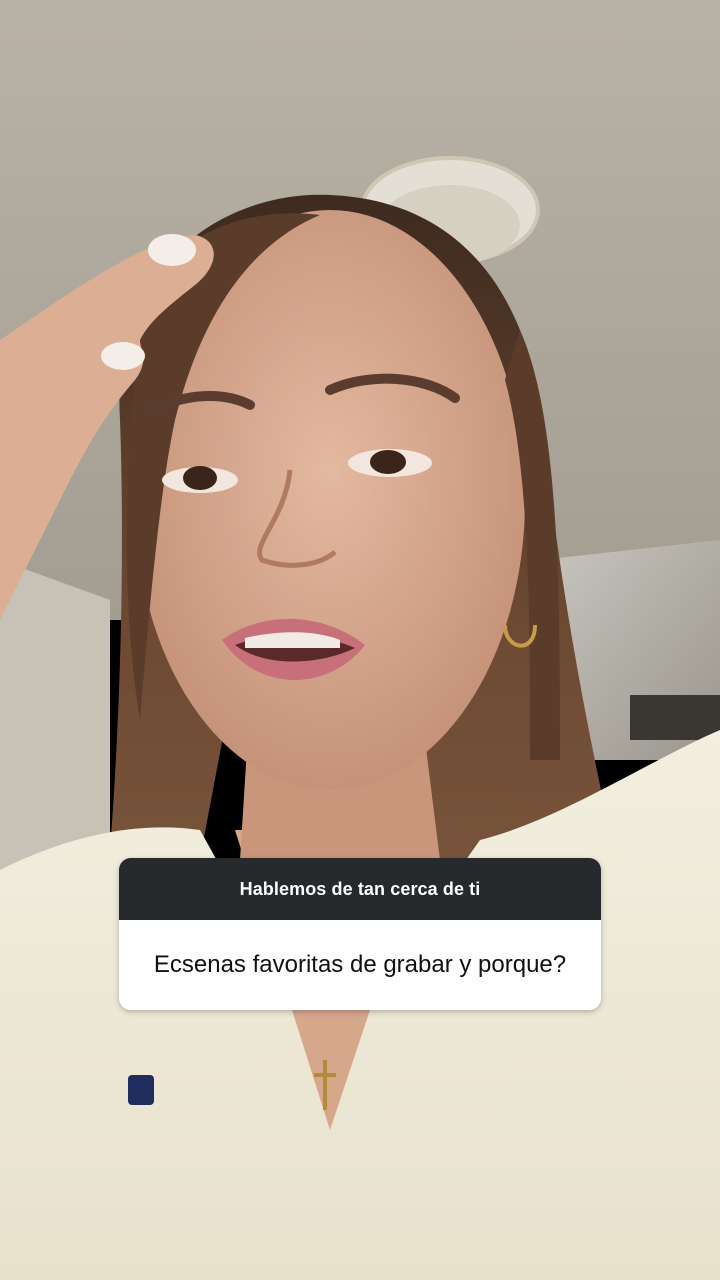 This screenshot has width=720, height=1280. I want to click on question-sticker-body: Ecsenas favoritas de grabar y porque?, so click(360, 965).